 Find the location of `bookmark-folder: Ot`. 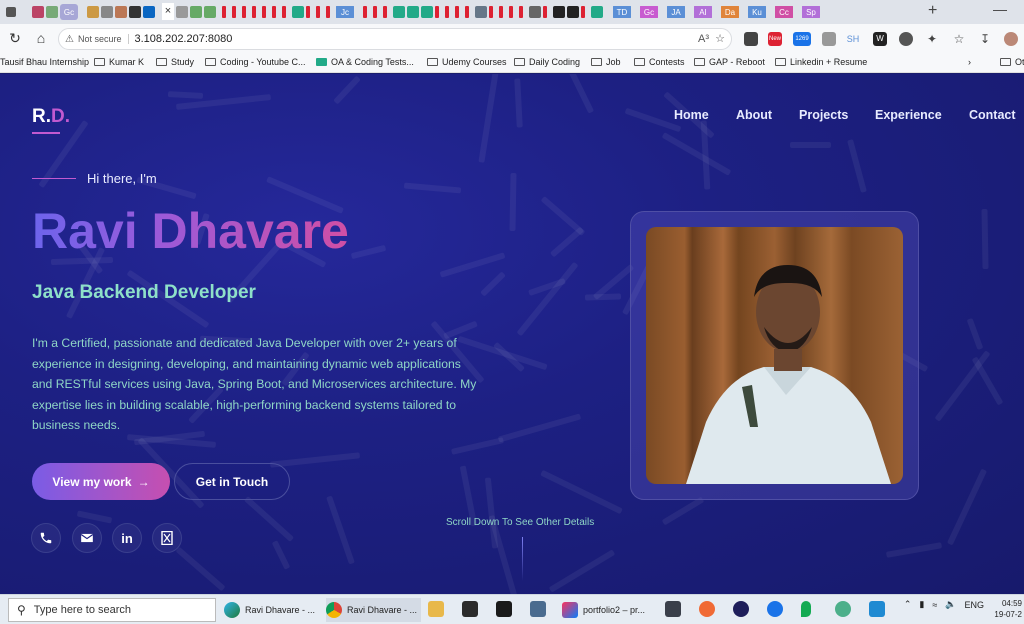

bookmark-folder: Ot is located at coordinates (1012, 62).